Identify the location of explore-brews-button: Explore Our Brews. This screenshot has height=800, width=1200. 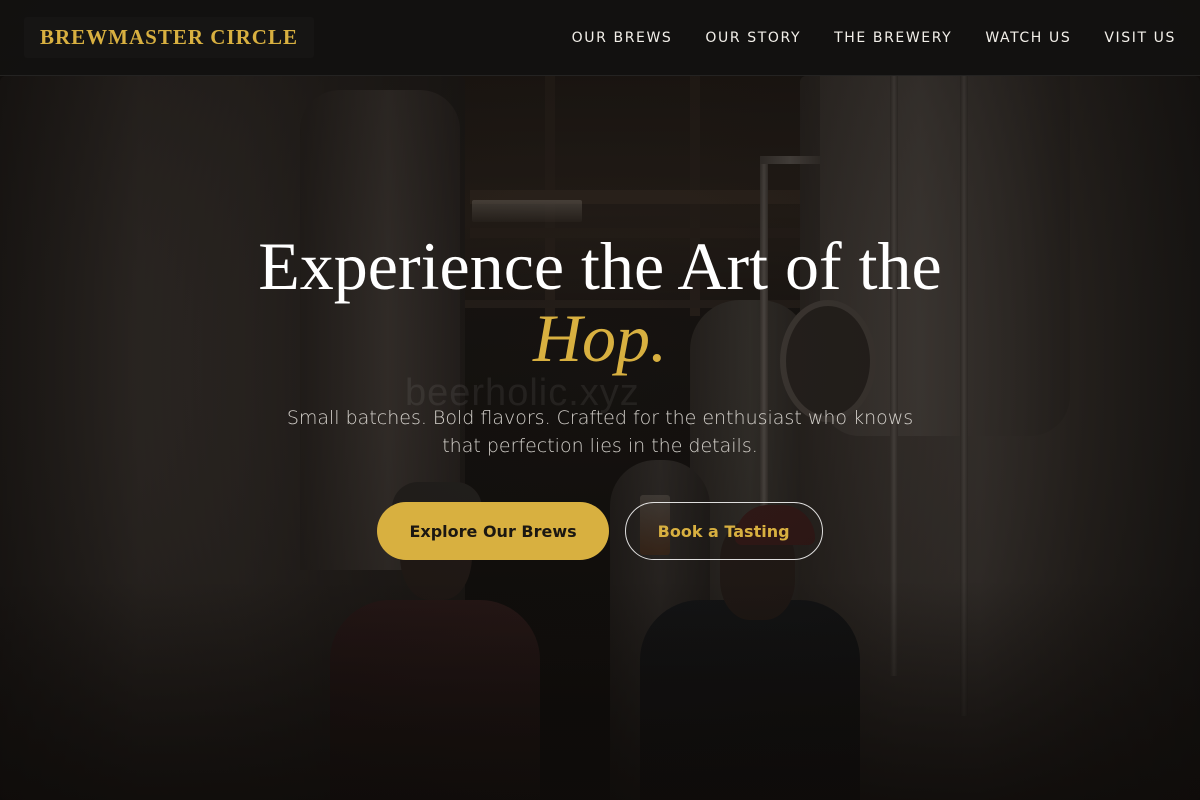
(493, 531).